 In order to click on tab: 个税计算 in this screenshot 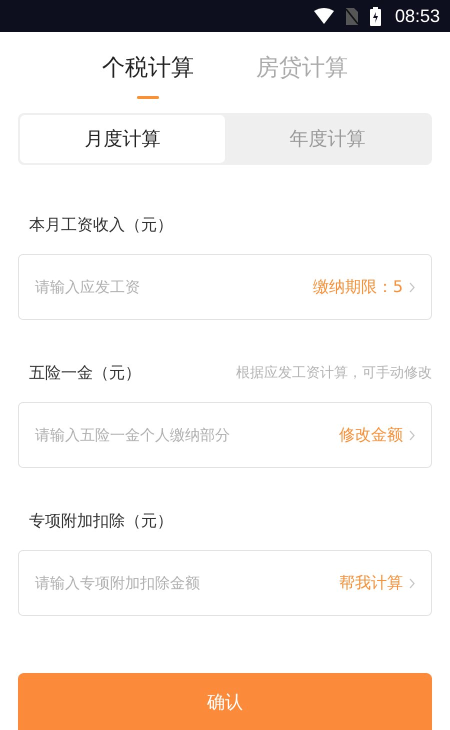, I will do `click(148, 68)`.